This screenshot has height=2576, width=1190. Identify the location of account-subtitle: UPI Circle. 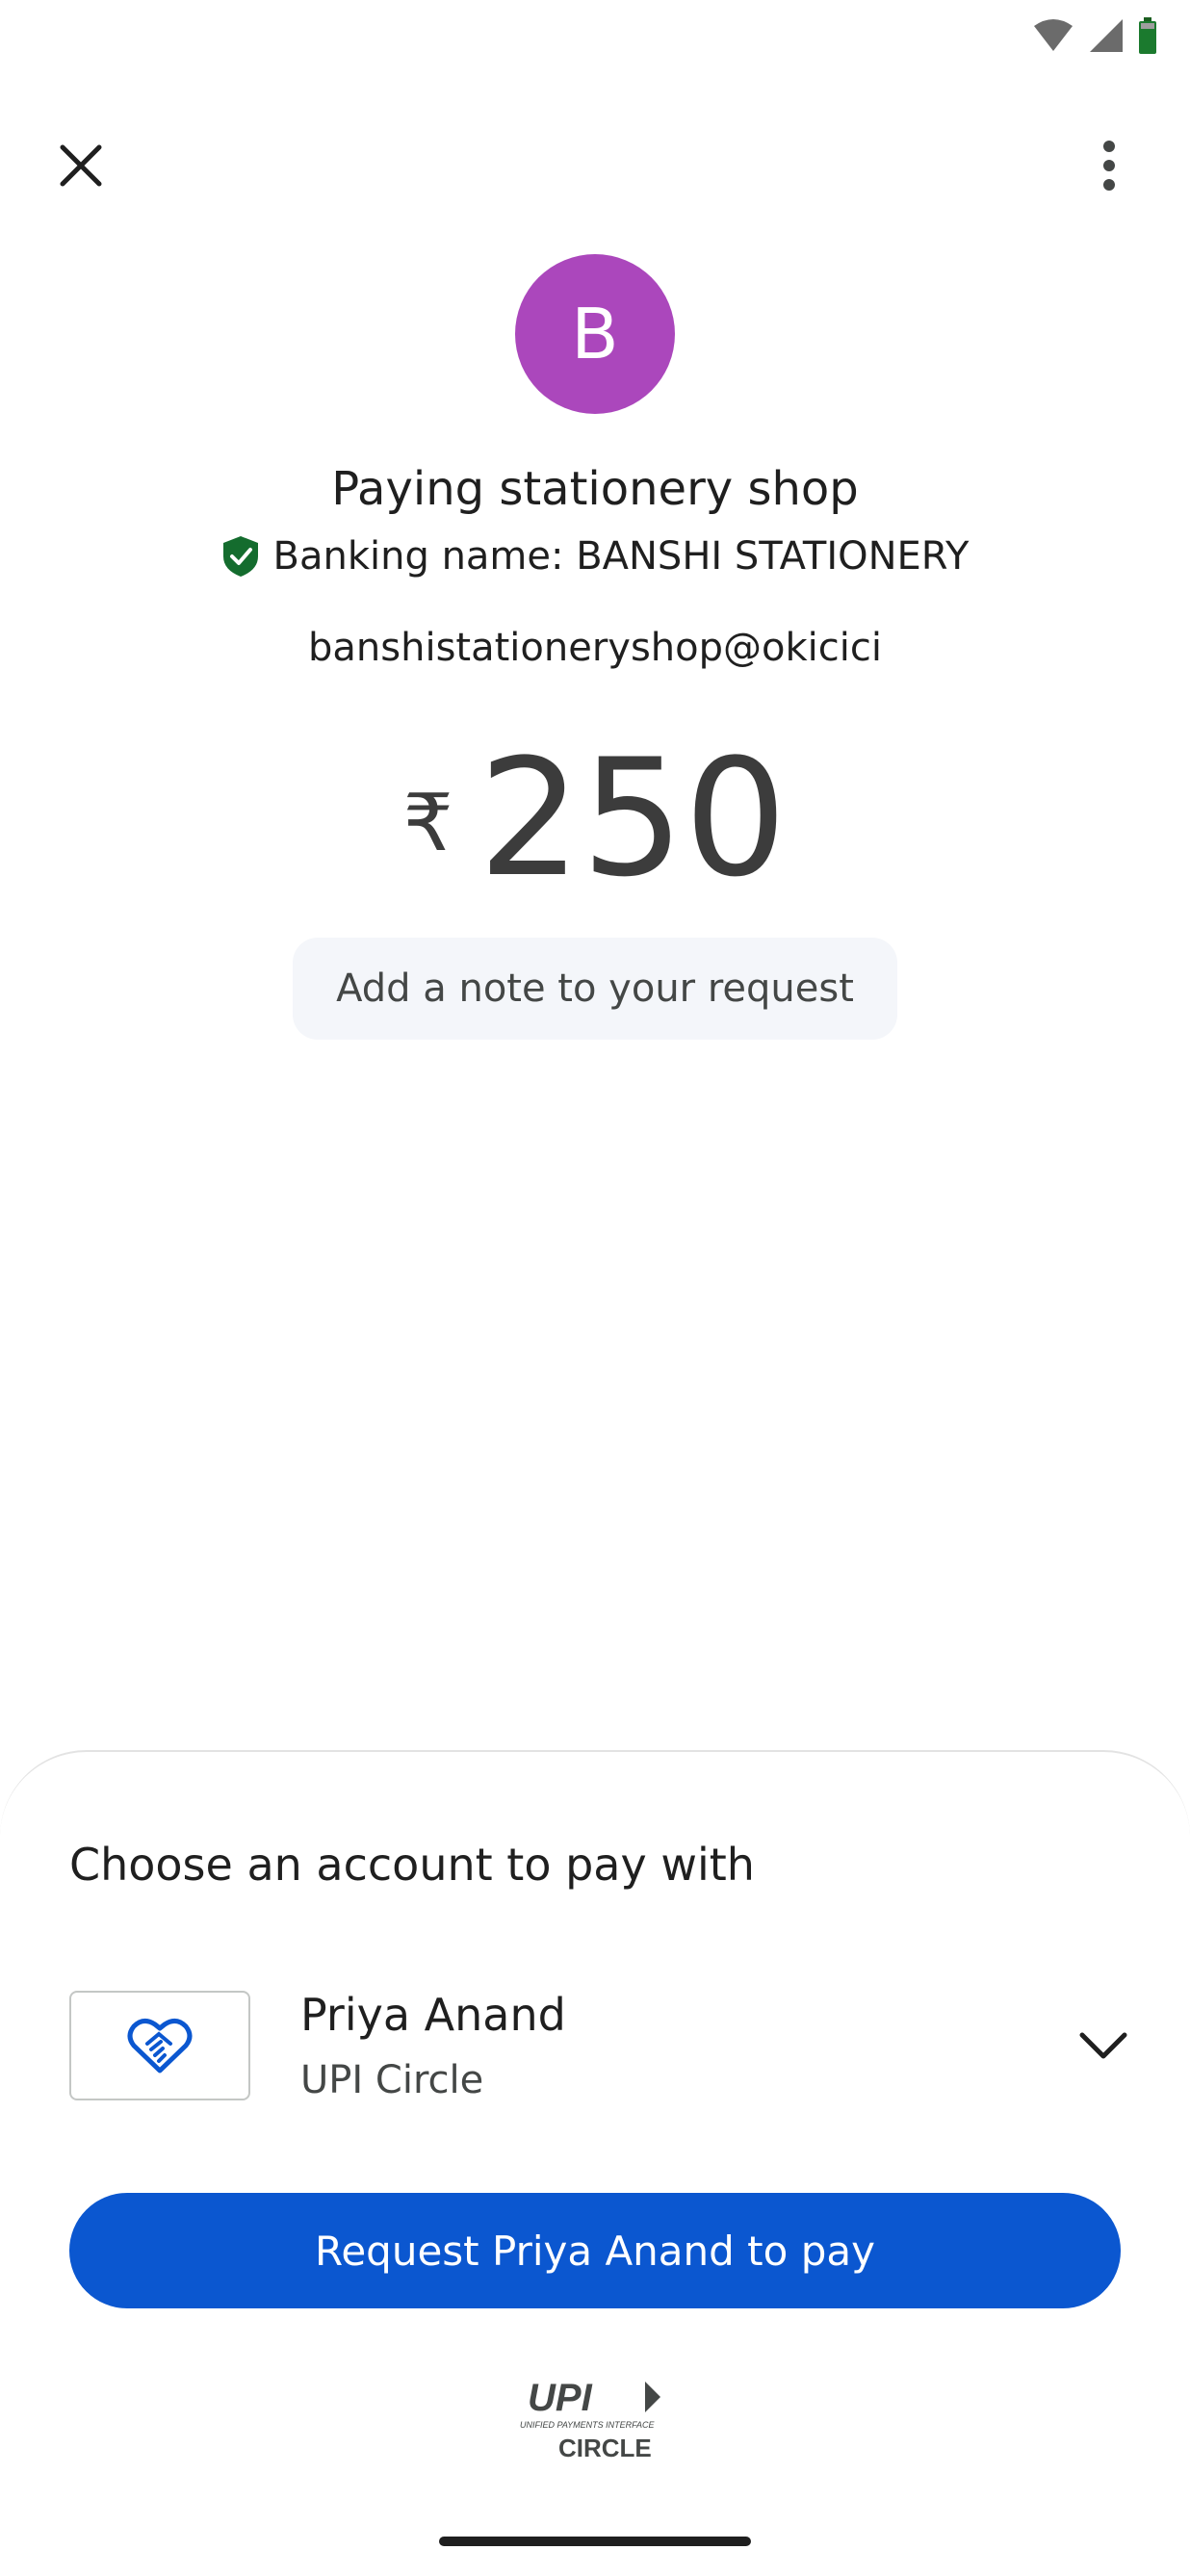
(392, 2080).